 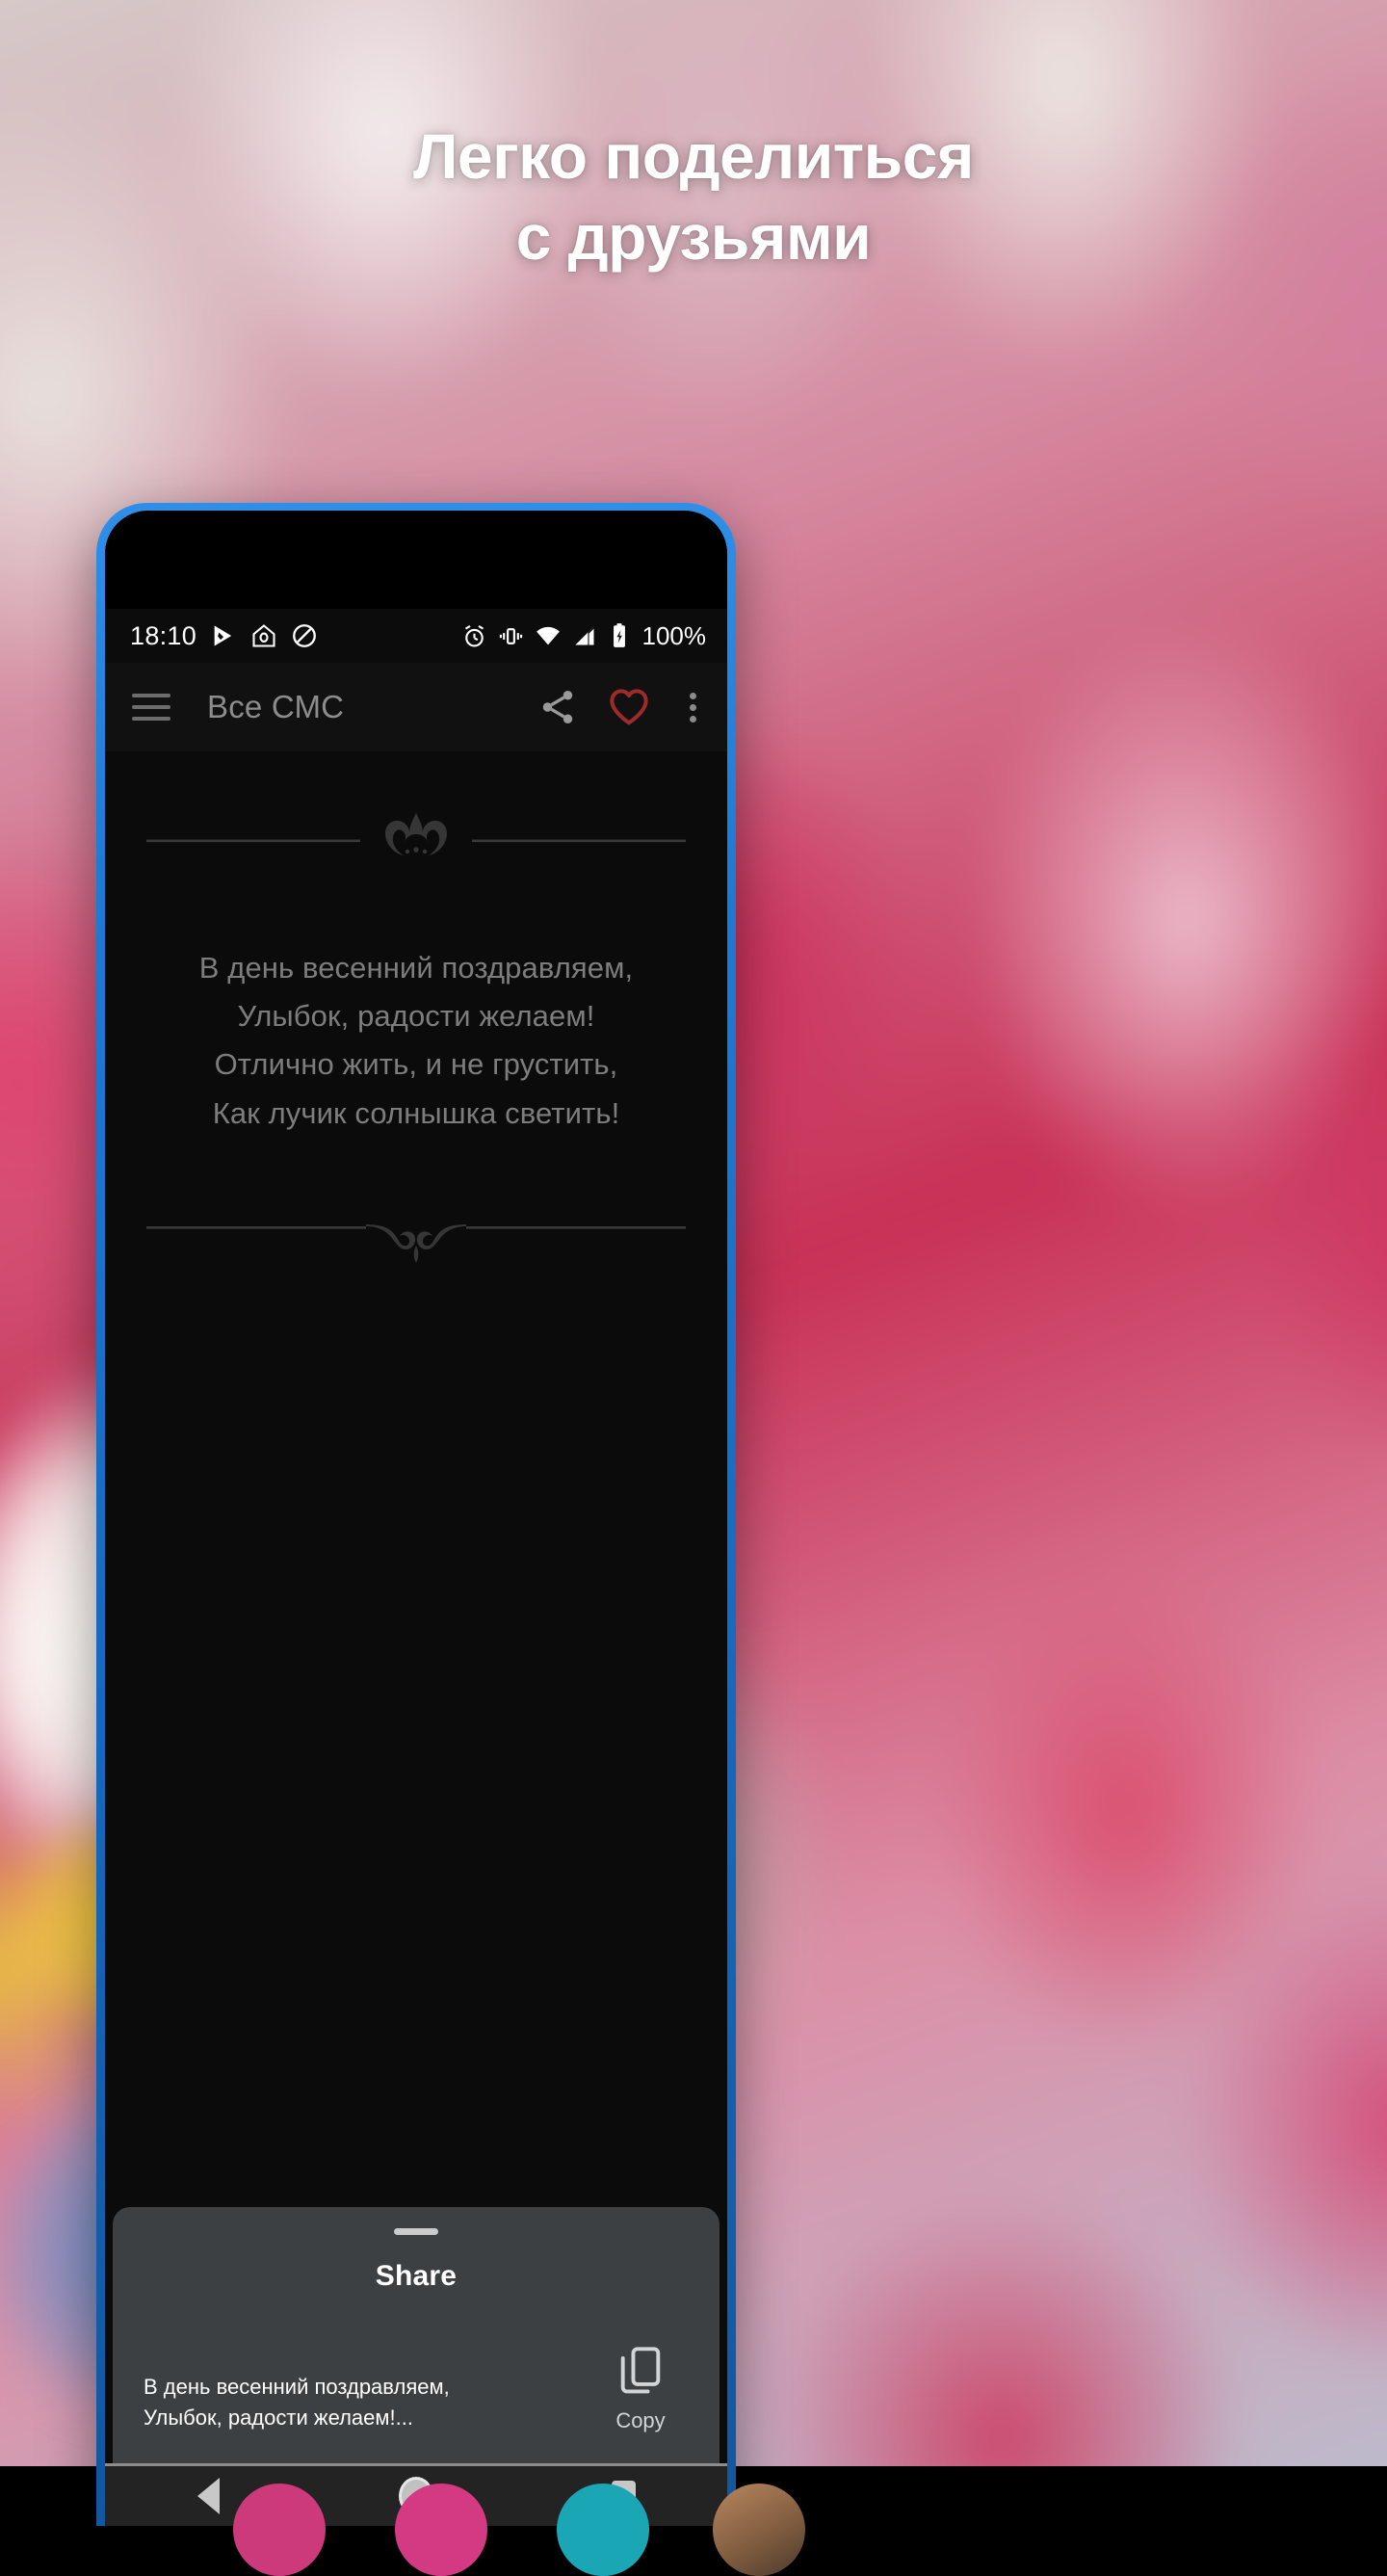 I want to click on message-line-4: Как лучик солнышка светить!, so click(x=416, y=1113).